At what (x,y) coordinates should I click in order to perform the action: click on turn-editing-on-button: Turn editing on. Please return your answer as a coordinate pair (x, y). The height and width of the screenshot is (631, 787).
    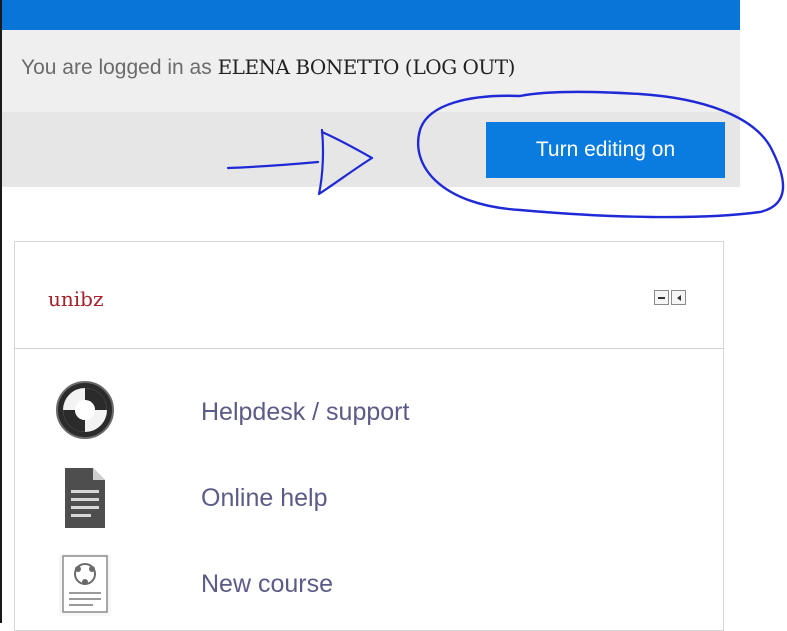
    Looking at the image, I should click on (605, 150).